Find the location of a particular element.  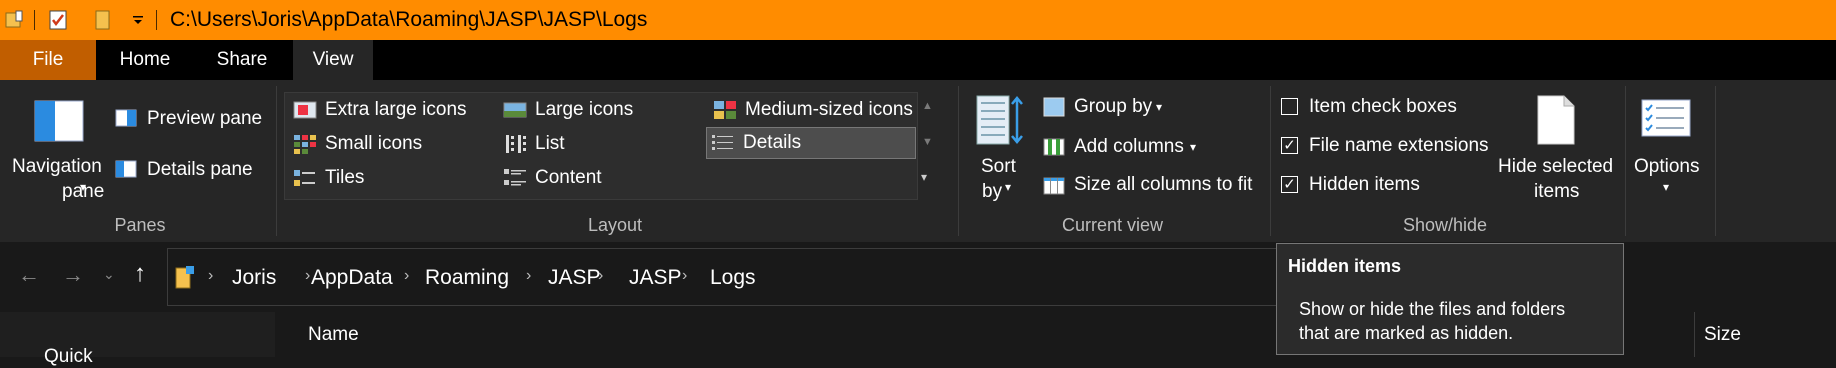

tooltip-title: Hidden items is located at coordinates (1345, 266).